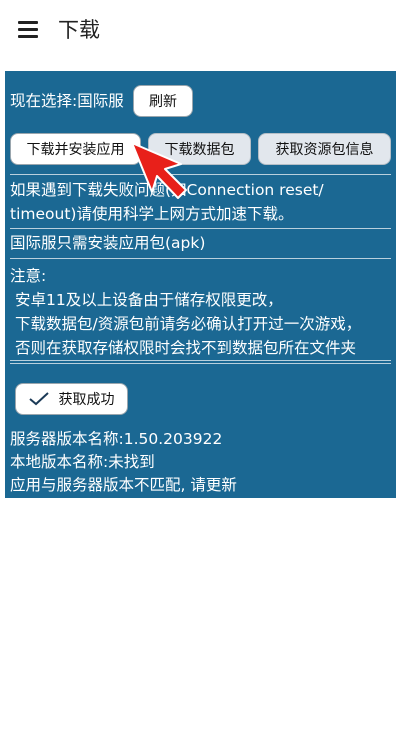 Image resolution: width=400 pixels, height=749 pixels. What do you see at coordinates (67, 101) in the screenshot?
I see `current-selection-label: 现在选择:国际服` at bounding box center [67, 101].